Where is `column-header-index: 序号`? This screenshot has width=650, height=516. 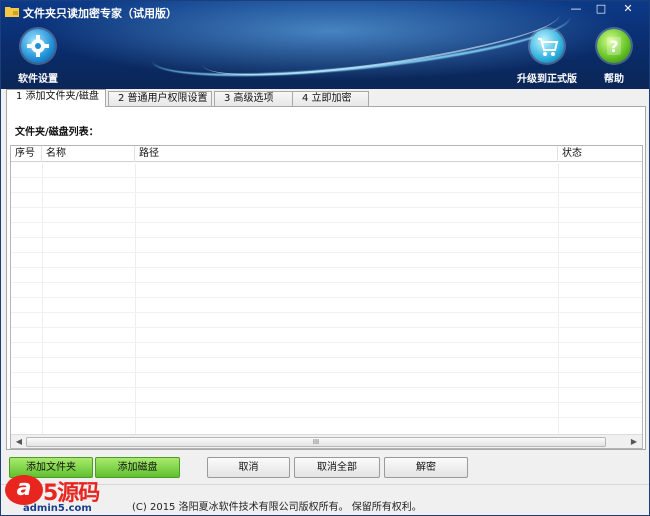
column-header-index: 序号 is located at coordinates (26, 154).